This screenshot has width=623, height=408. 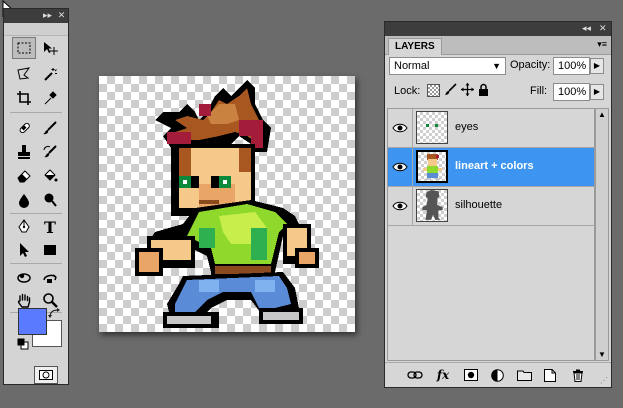 What do you see at coordinates (32, 321) in the screenshot?
I see `foreground-color-swatch` at bounding box center [32, 321].